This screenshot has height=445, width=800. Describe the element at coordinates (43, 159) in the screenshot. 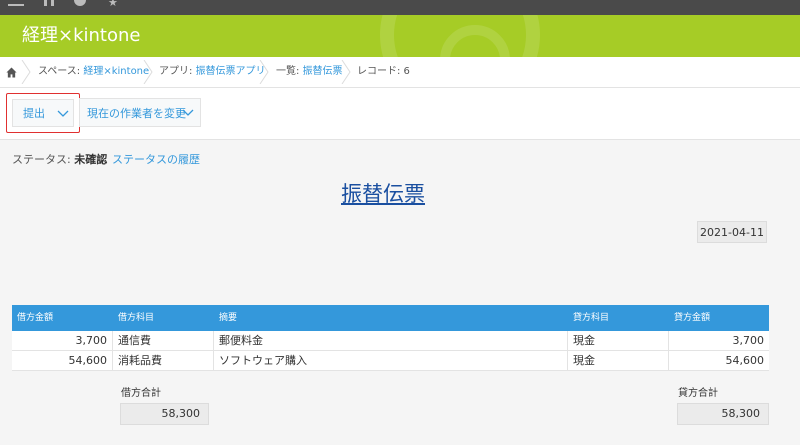

I see `status-label: ステータス:` at that location.